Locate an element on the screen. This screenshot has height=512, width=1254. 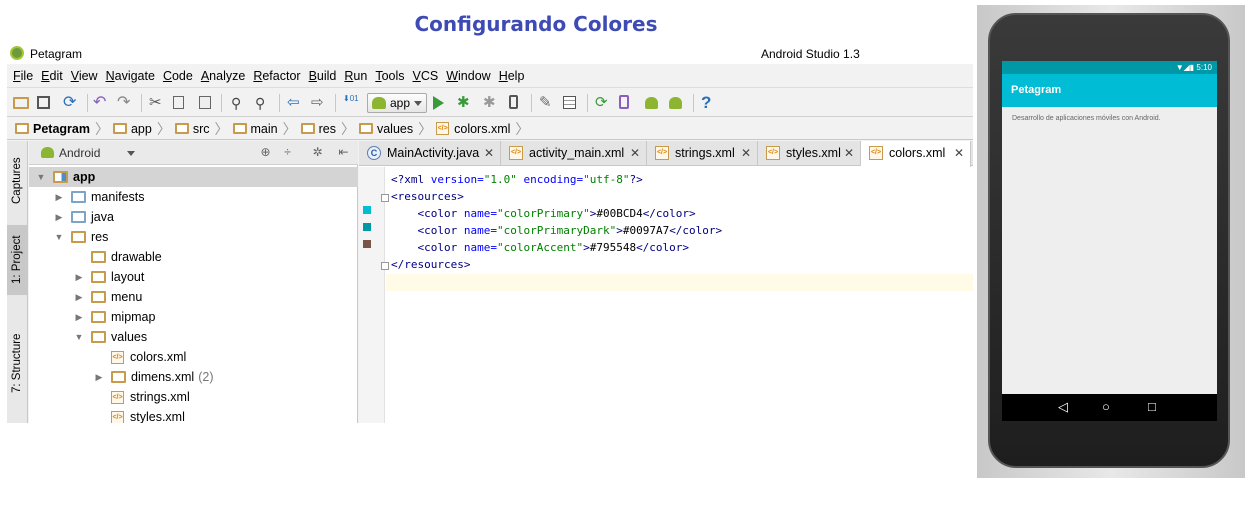
avd-manager-icon is located at coordinates (624, 102).